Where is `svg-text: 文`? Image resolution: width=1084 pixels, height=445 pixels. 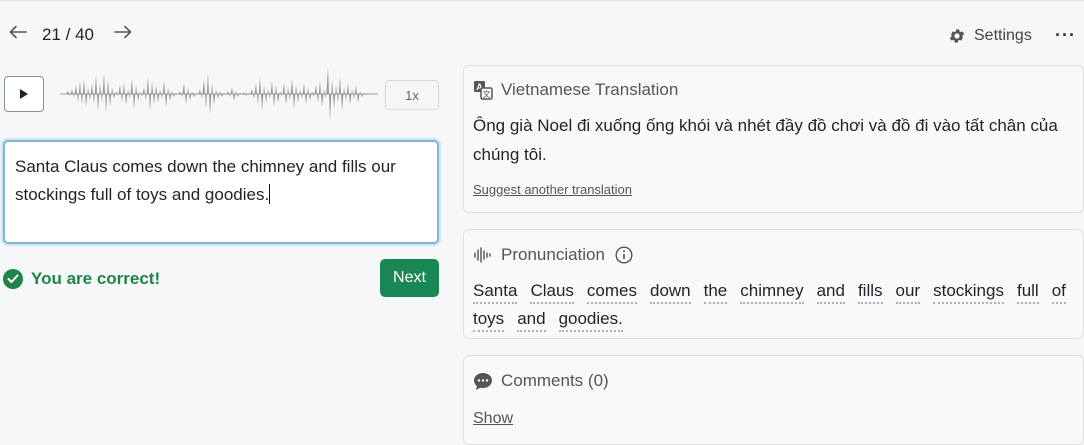
svg-text: 文 is located at coordinates (487, 94).